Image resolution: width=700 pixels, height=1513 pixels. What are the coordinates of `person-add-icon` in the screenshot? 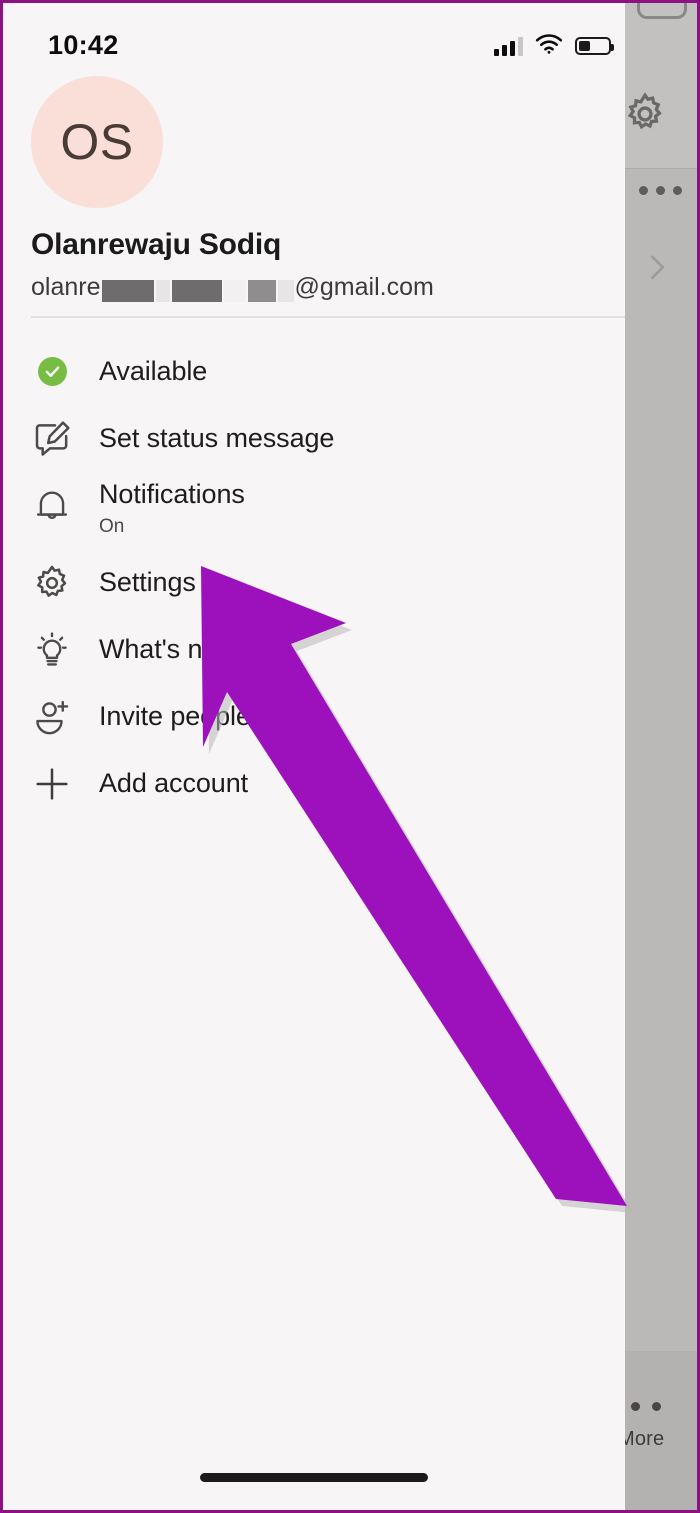 It's located at (52, 717).